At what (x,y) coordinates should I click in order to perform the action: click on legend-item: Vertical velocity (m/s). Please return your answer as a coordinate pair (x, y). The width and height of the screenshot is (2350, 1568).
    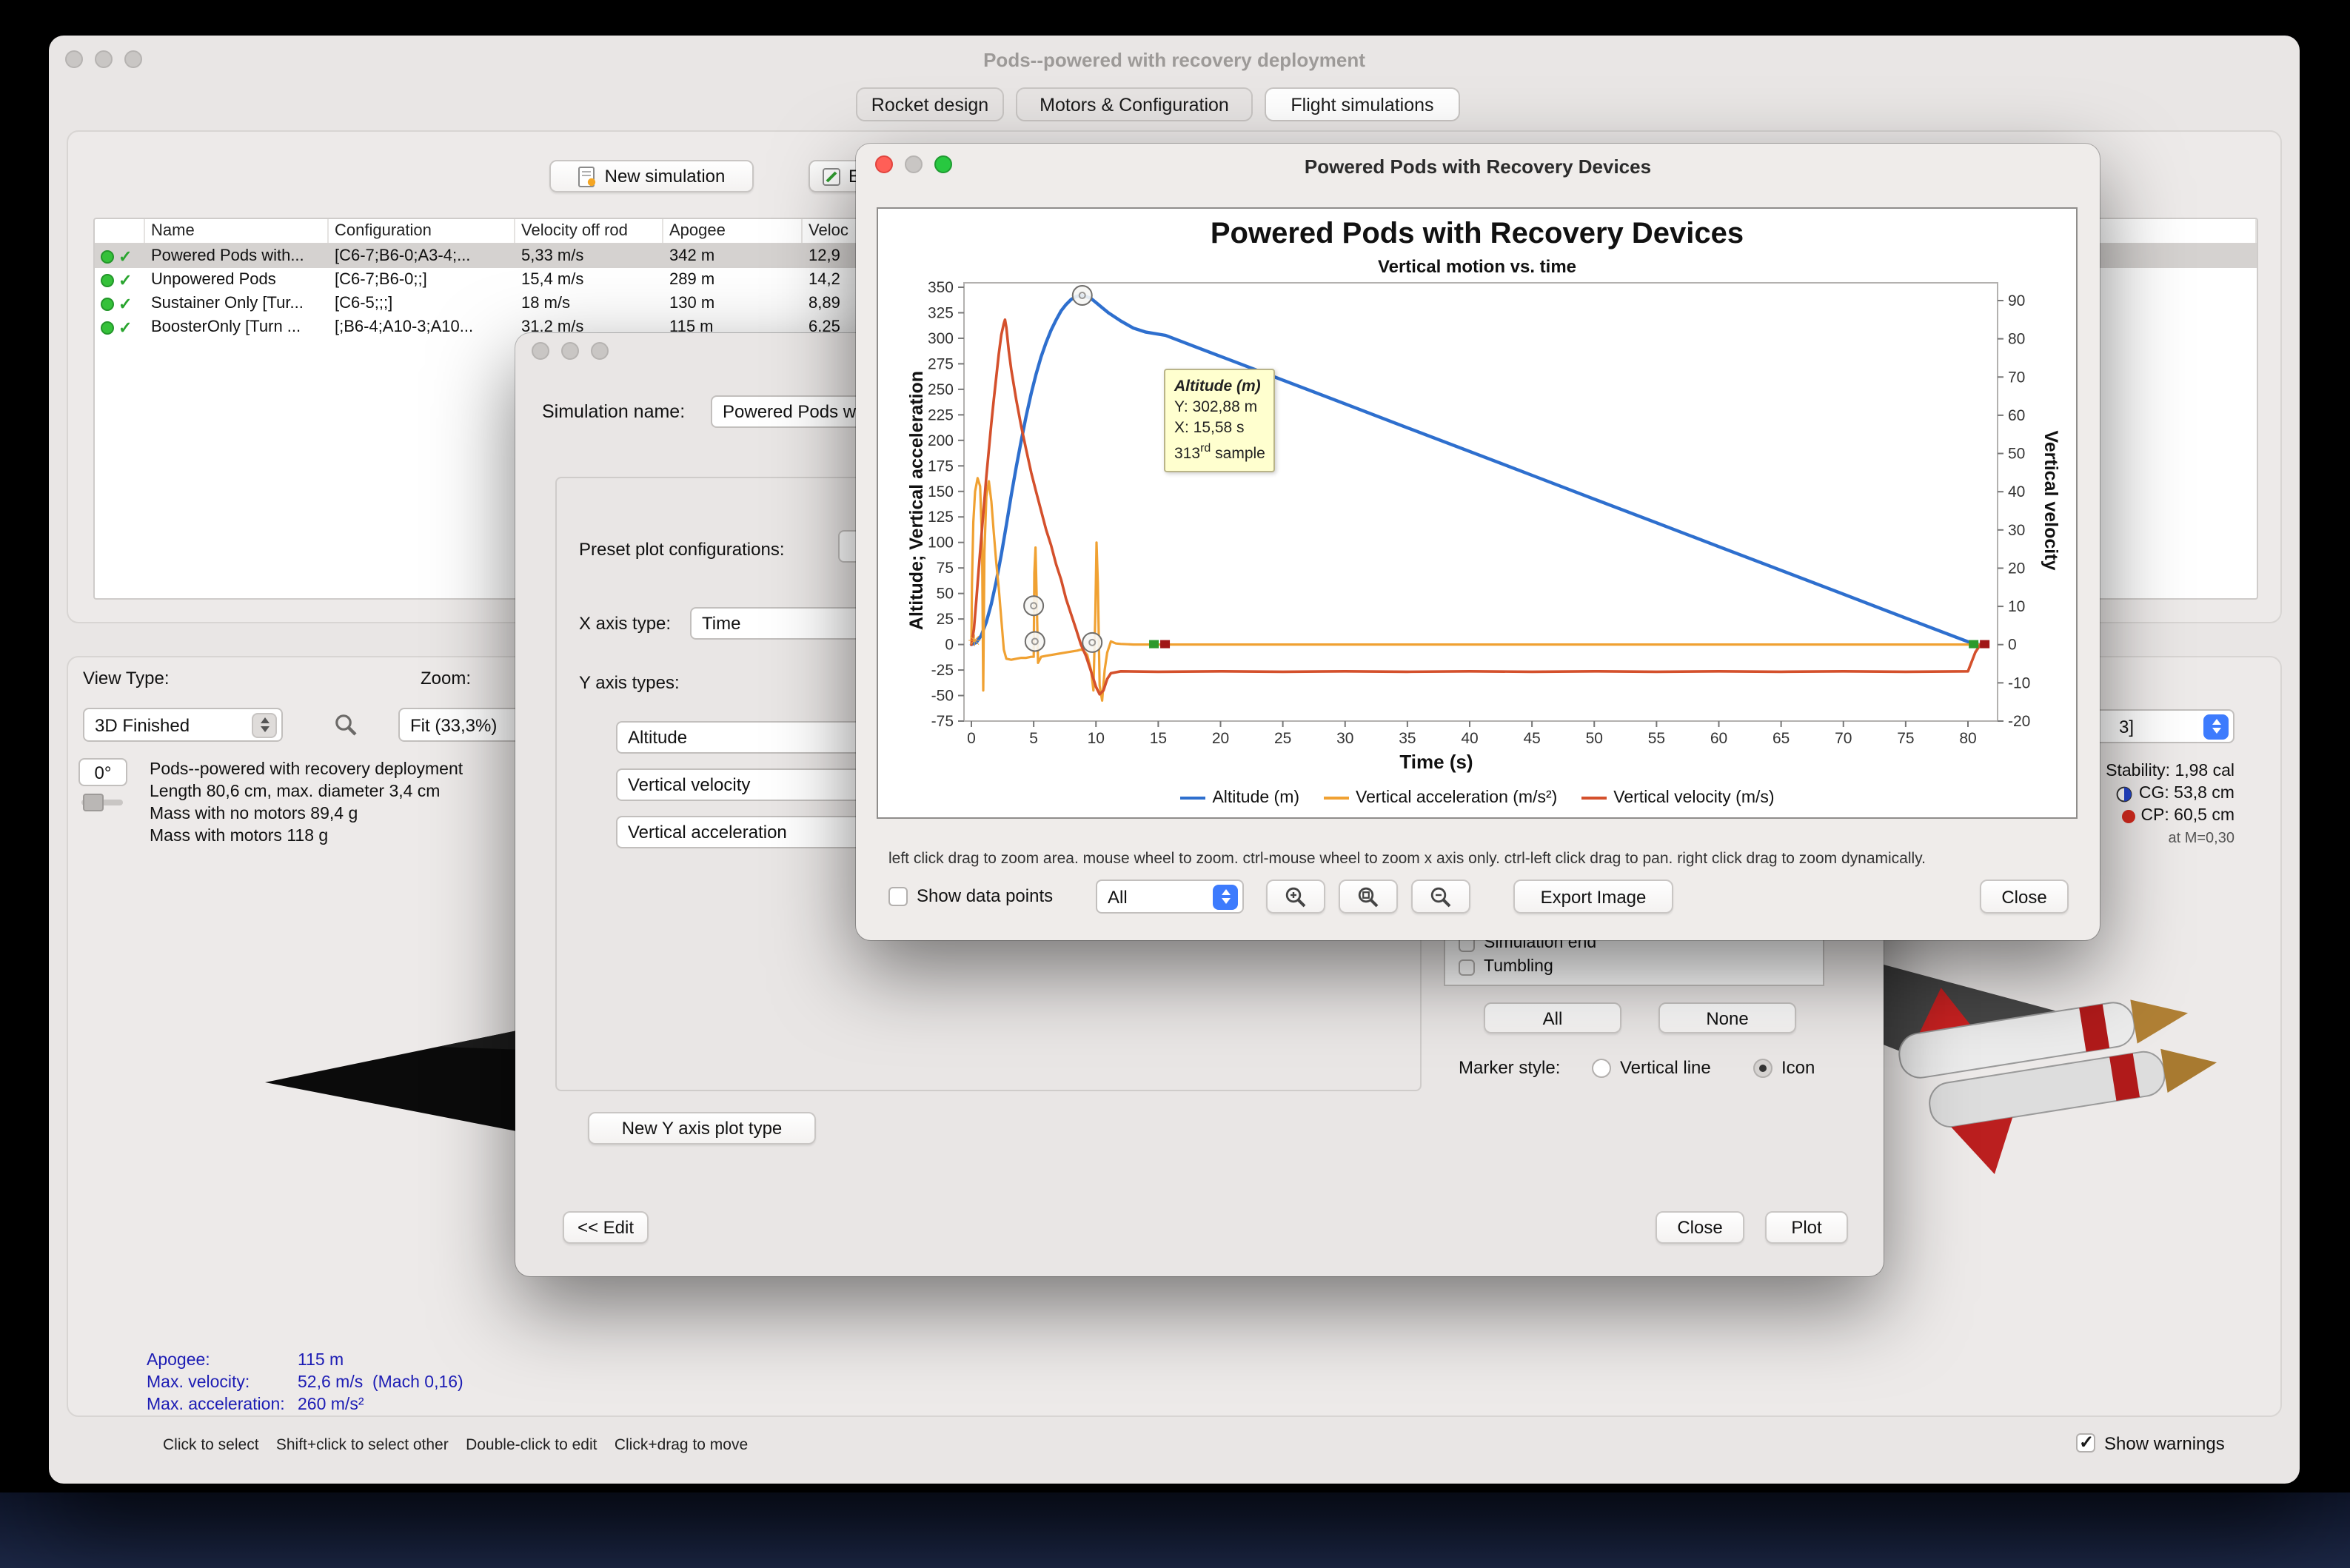
    Looking at the image, I should click on (1678, 798).